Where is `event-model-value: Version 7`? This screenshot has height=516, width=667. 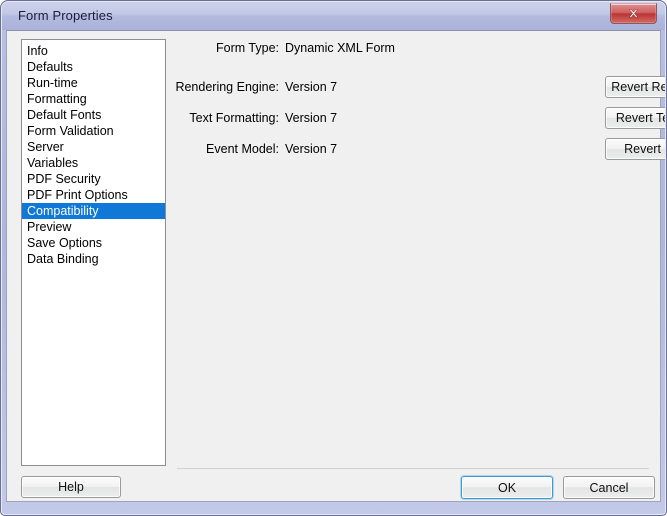
event-model-value: Version 7 is located at coordinates (311, 149).